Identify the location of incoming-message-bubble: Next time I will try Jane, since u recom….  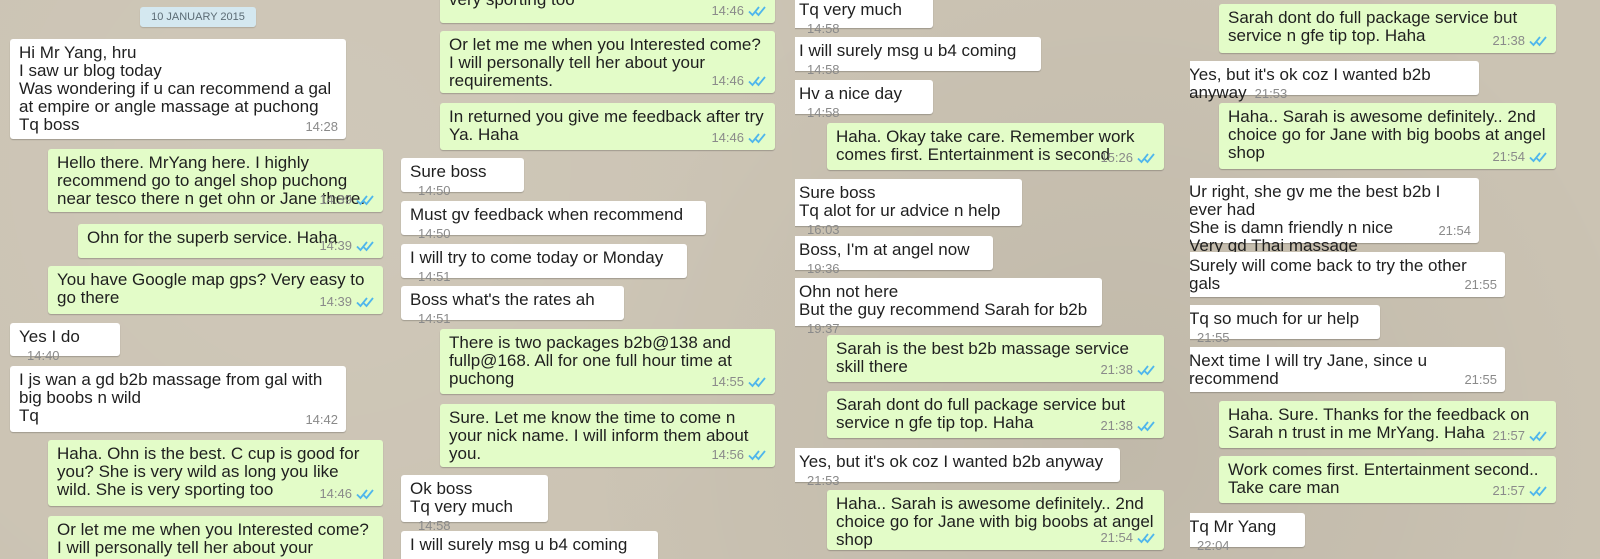
(1347, 369).